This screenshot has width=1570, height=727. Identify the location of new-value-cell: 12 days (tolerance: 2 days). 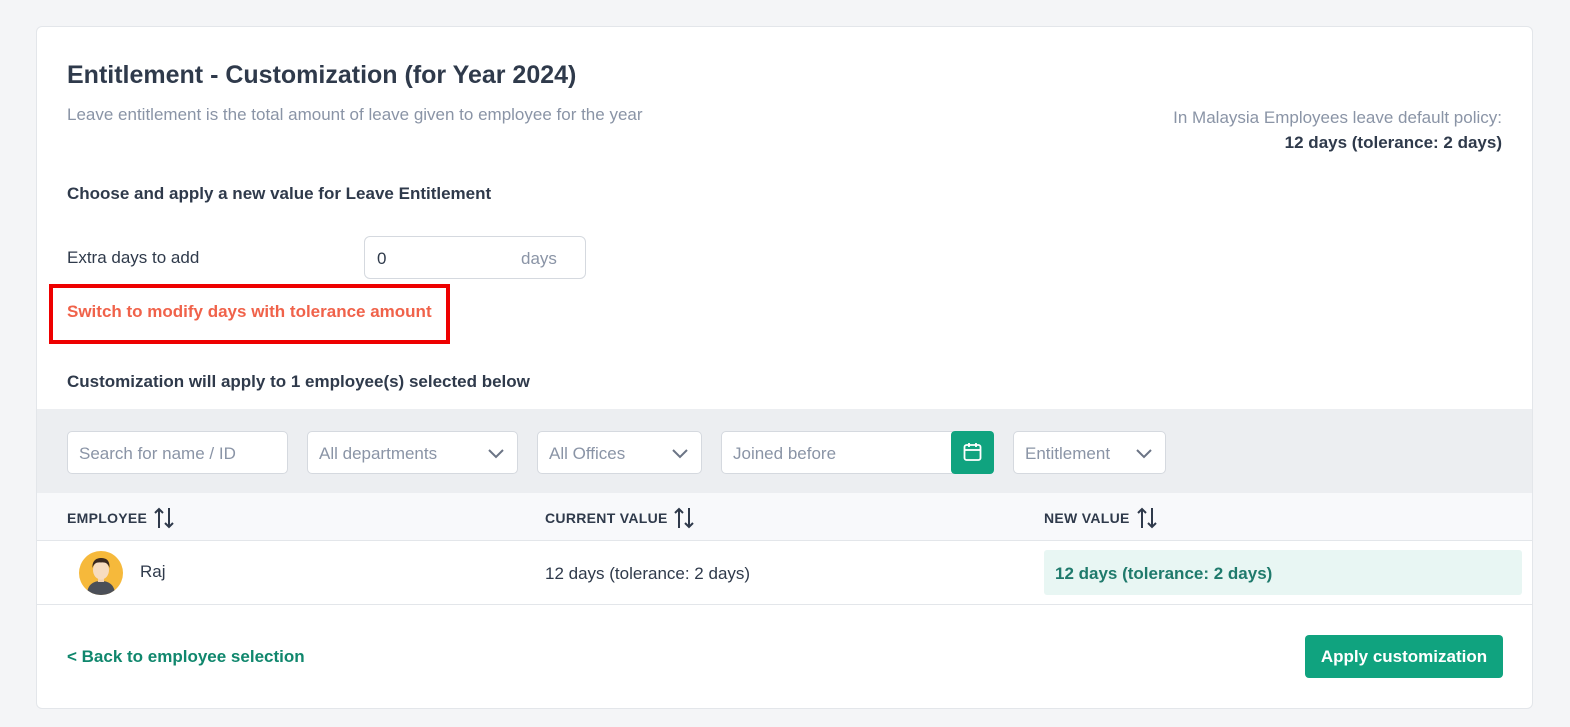
(1283, 572).